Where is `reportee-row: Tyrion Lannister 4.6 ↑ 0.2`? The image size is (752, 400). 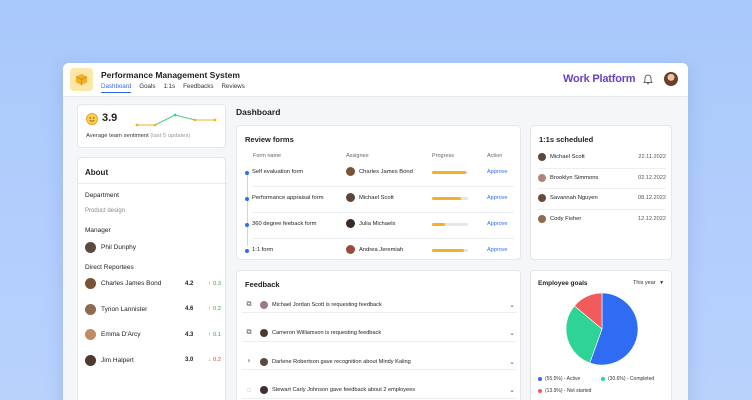 reportee-row: Tyrion Lannister 4.6 ↑ 0.2 is located at coordinates (153, 309).